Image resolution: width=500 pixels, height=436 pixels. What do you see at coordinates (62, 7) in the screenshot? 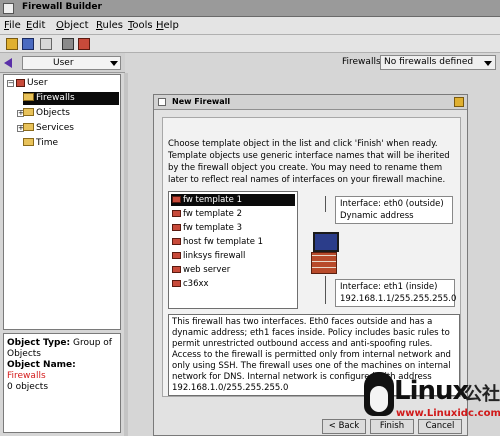
I see `window-title: Firewall Builder` at bounding box center [62, 7].